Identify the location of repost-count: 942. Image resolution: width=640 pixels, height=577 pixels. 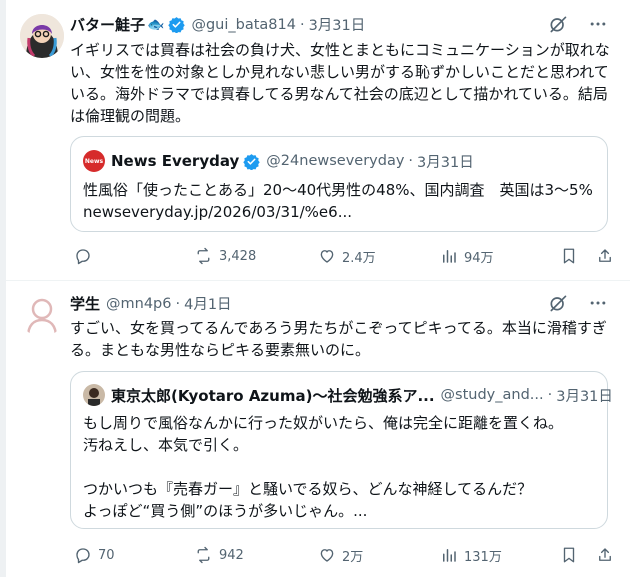
(231, 555).